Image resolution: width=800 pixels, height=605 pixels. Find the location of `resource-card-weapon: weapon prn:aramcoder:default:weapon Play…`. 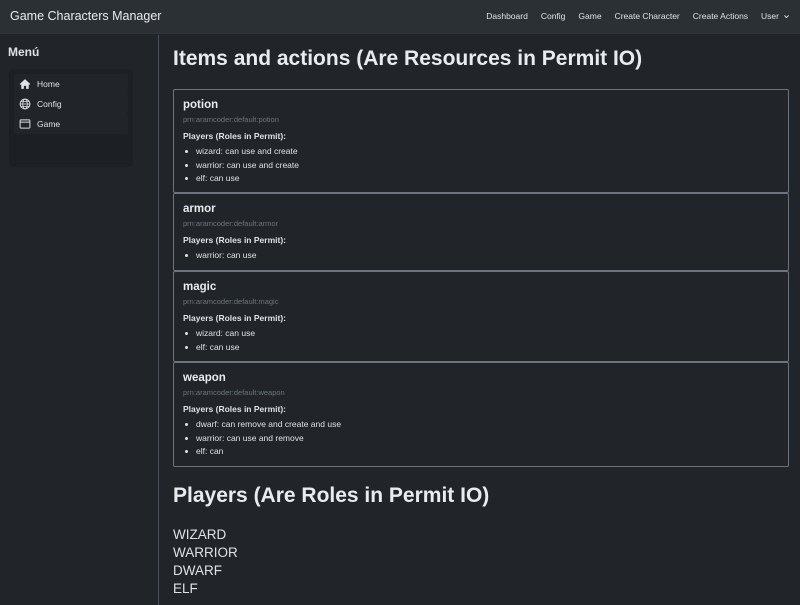

resource-card-weapon: weapon prn:aramcoder:default:weapon Play… is located at coordinates (481, 414).